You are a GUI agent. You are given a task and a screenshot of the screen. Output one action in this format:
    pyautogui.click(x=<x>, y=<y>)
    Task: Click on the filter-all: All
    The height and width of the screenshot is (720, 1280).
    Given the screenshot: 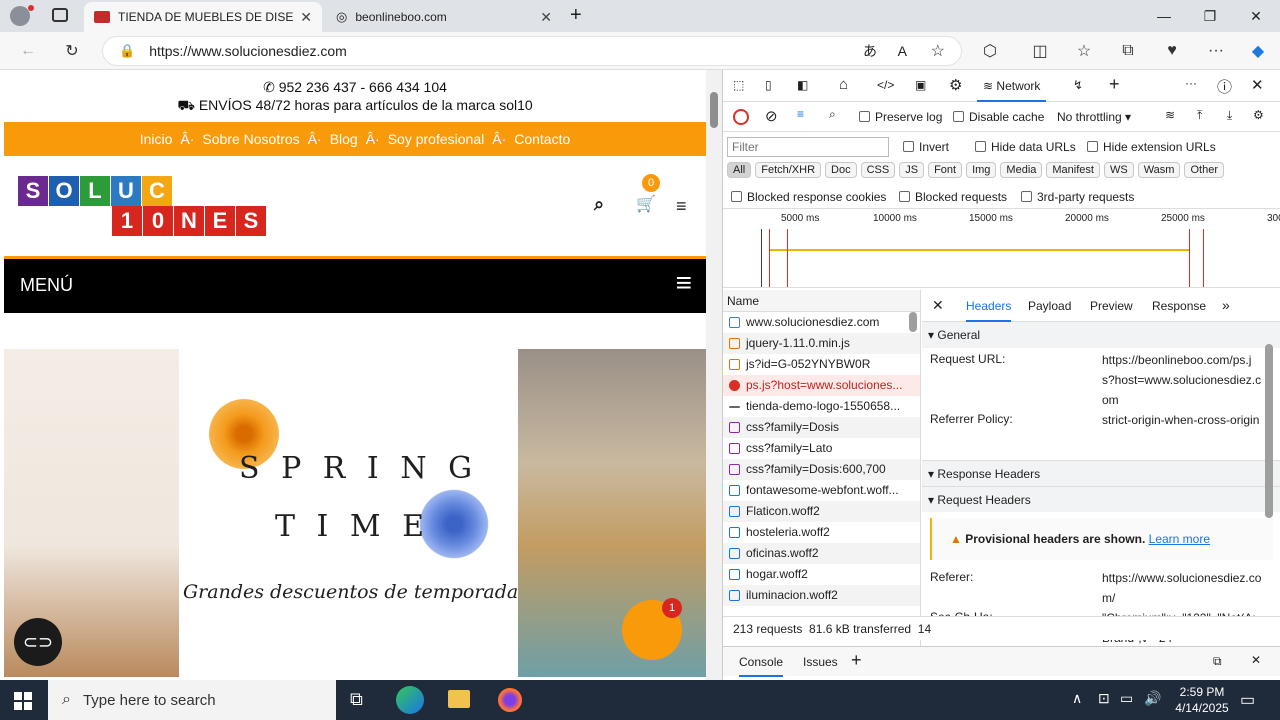 What is the action you would take?
    pyautogui.click(x=739, y=170)
    